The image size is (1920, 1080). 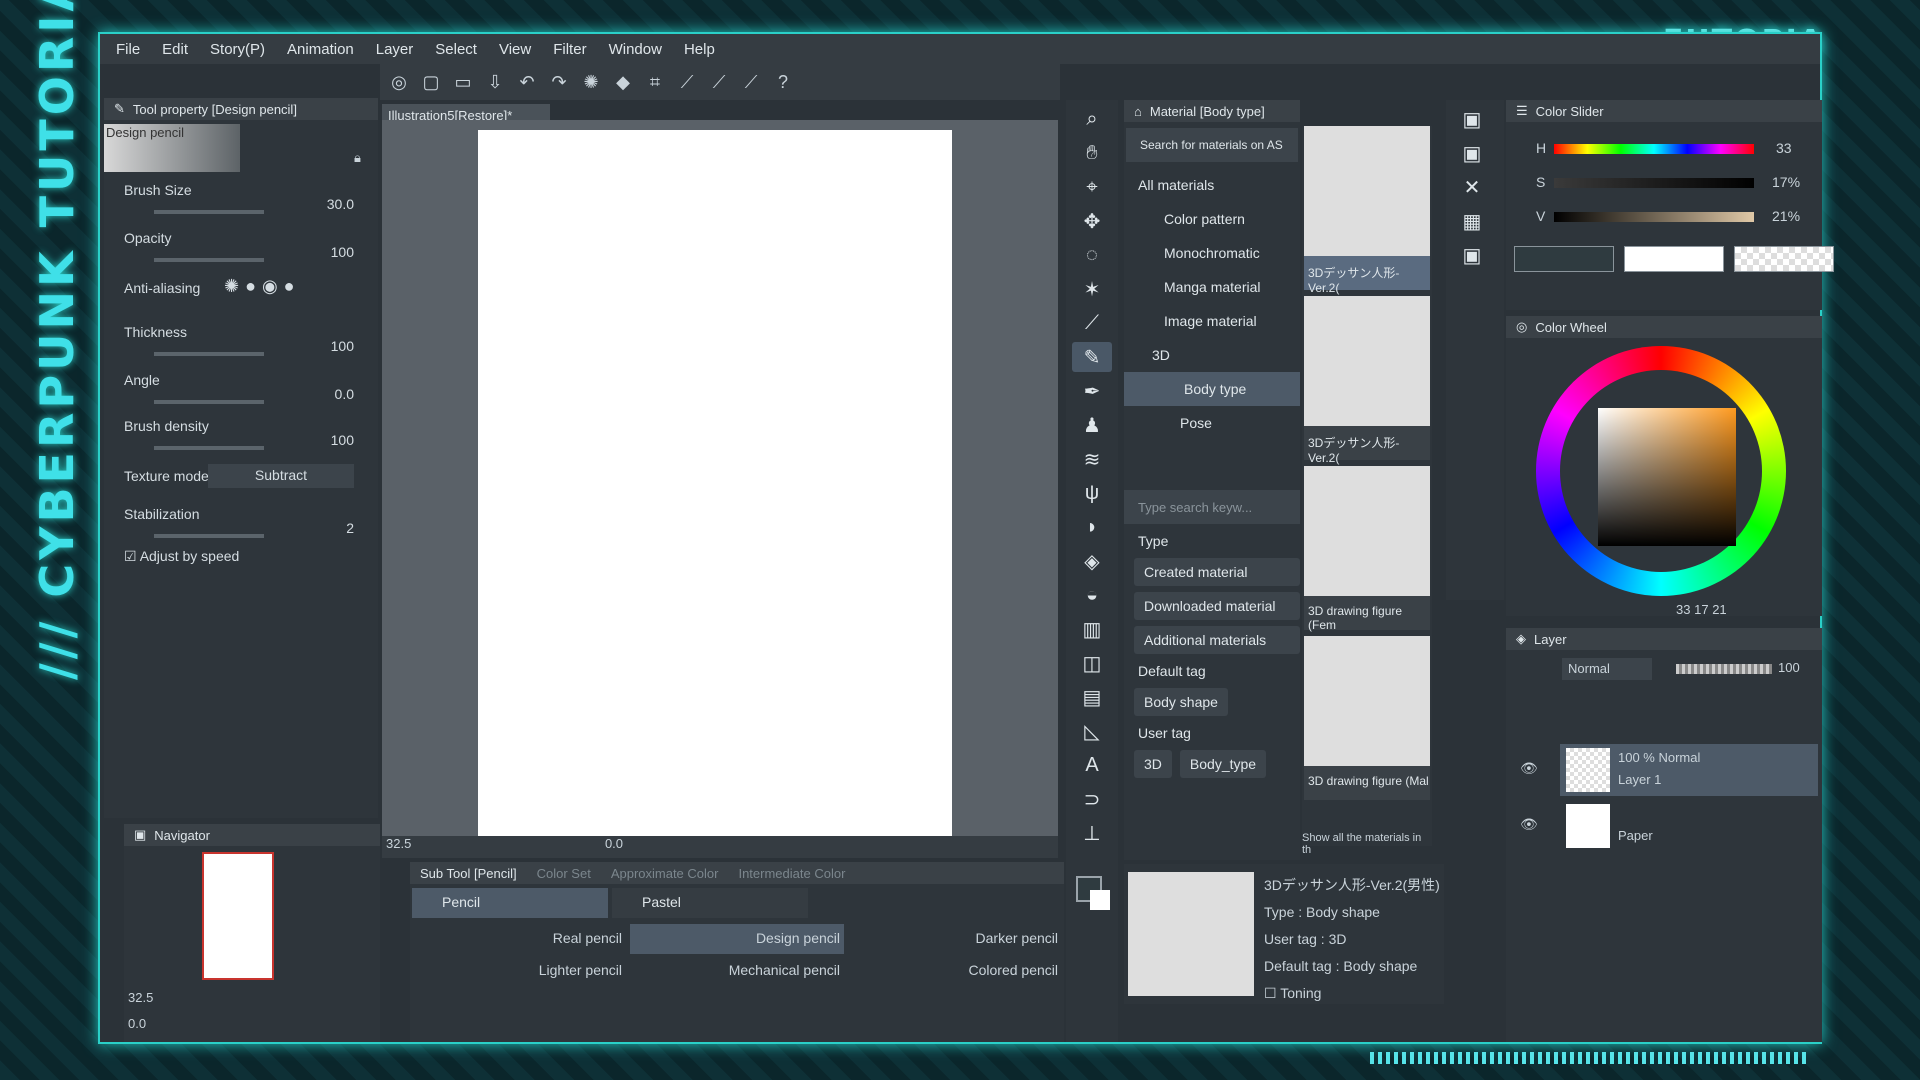 I want to click on texture-mode-select: Subtract, so click(x=281, y=476).